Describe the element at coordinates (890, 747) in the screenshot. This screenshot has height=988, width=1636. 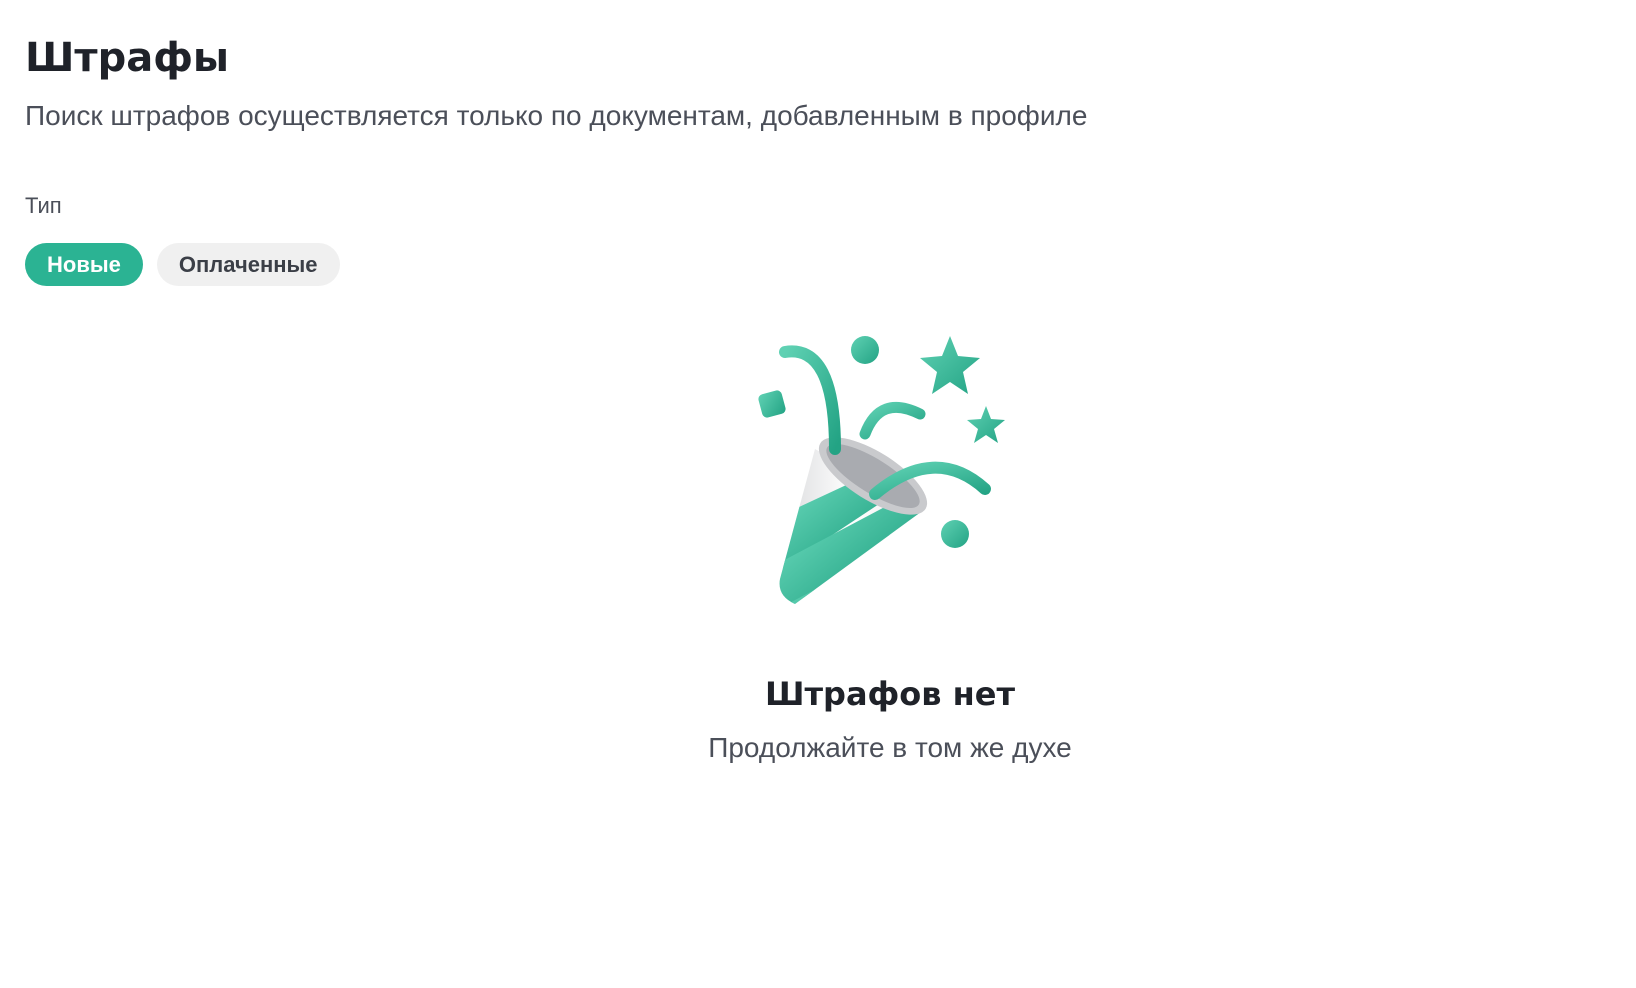
I see `empty-state-subtitle: Продолжайте в том же духе` at that location.